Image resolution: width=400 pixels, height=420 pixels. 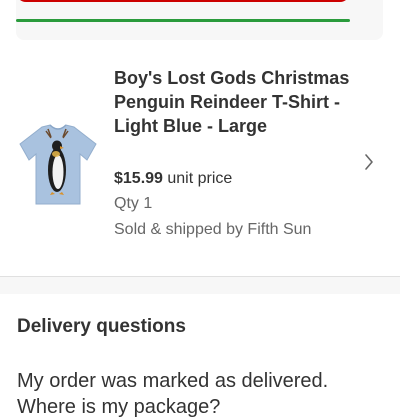 I want to click on unit-price: $15.99 unit price, so click(x=173, y=179).